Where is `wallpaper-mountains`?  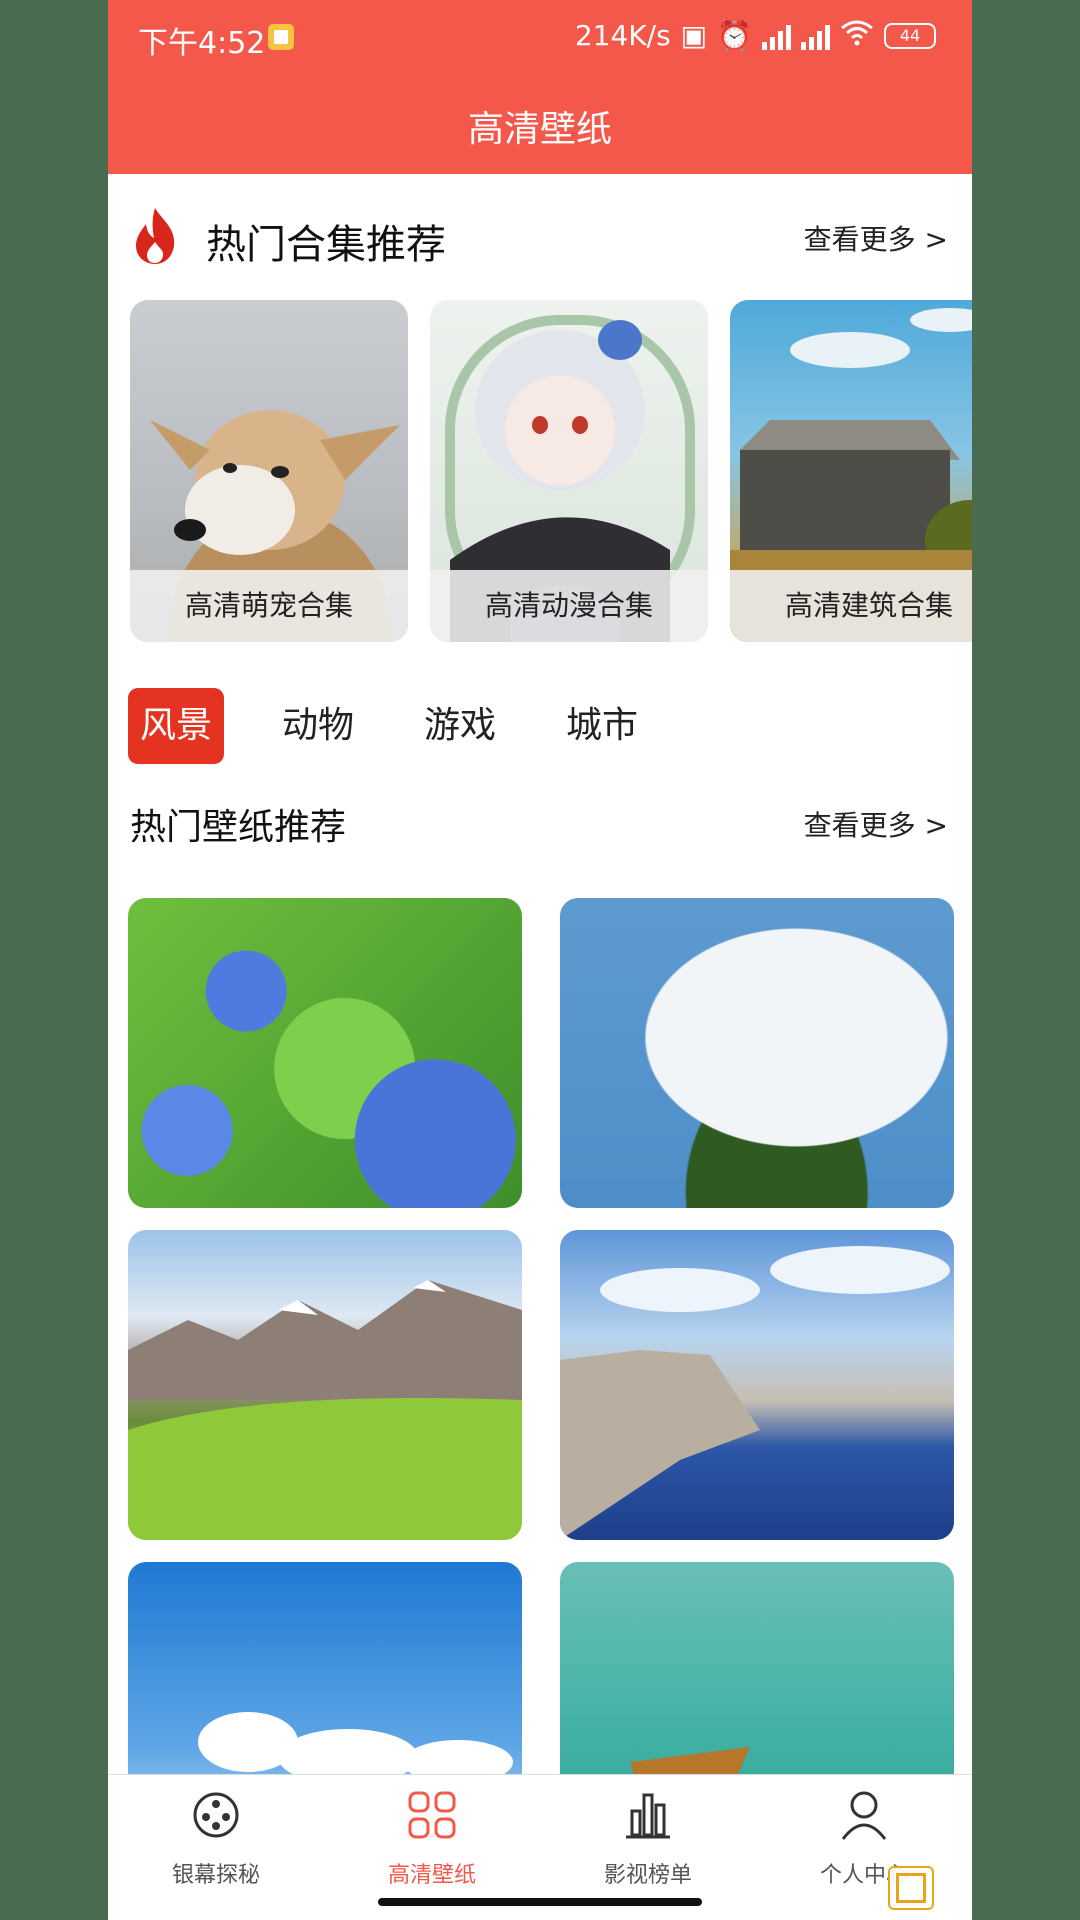
wallpaper-mountains is located at coordinates (325, 1385).